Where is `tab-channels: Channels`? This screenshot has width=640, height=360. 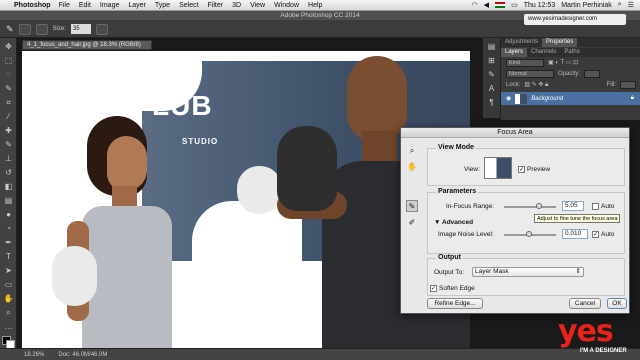 tab-channels: Channels is located at coordinates (543, 52).